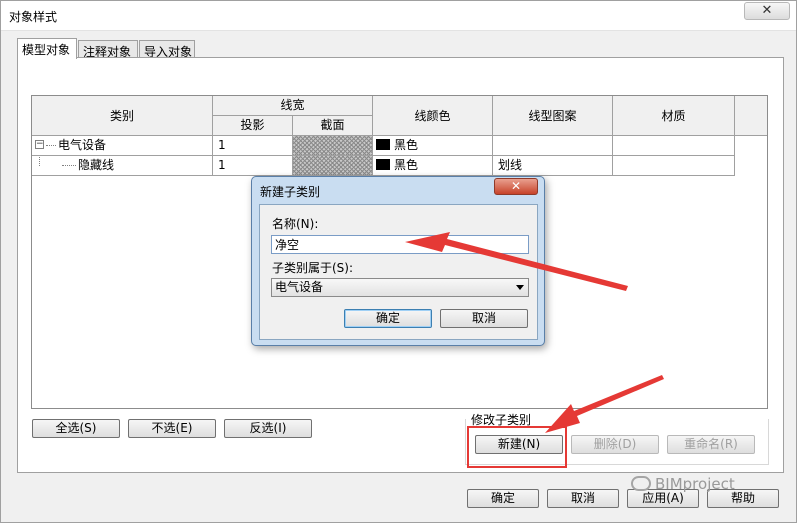  Describe the element at coordinates (293, 106) in the screenshot. I see `header-line-width: 线宽` at that location.